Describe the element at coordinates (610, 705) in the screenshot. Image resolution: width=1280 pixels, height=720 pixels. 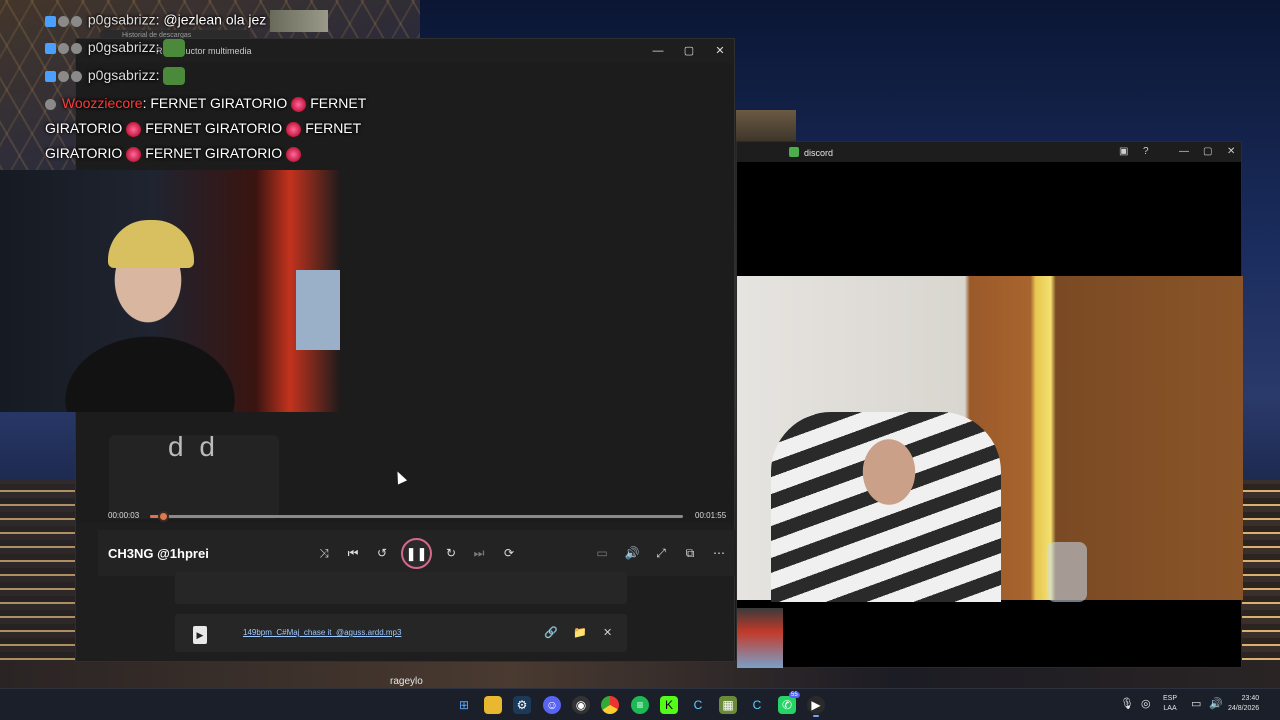
I see `chrome-icon` at that location.